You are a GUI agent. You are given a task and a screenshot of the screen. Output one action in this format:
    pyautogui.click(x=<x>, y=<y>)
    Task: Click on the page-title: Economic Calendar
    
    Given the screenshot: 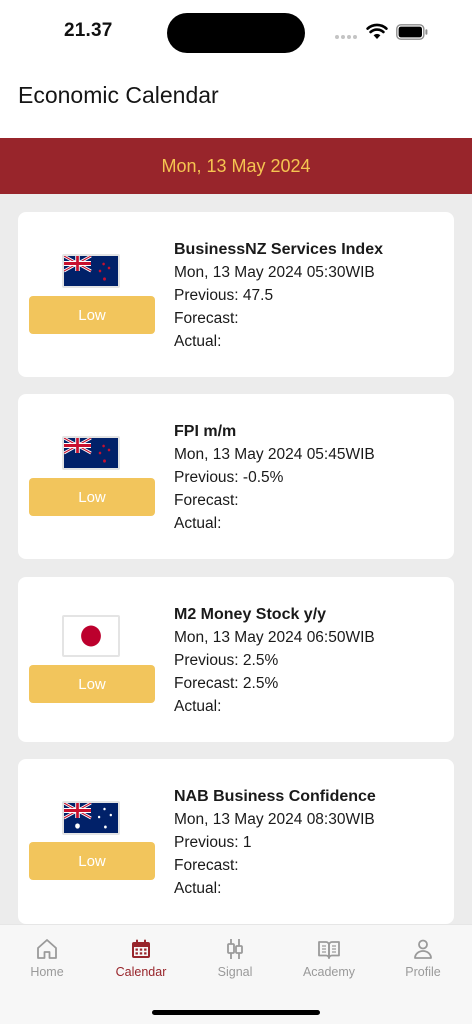 What is the action you would take?
    pyautogui.click(x=118, y=95)
    